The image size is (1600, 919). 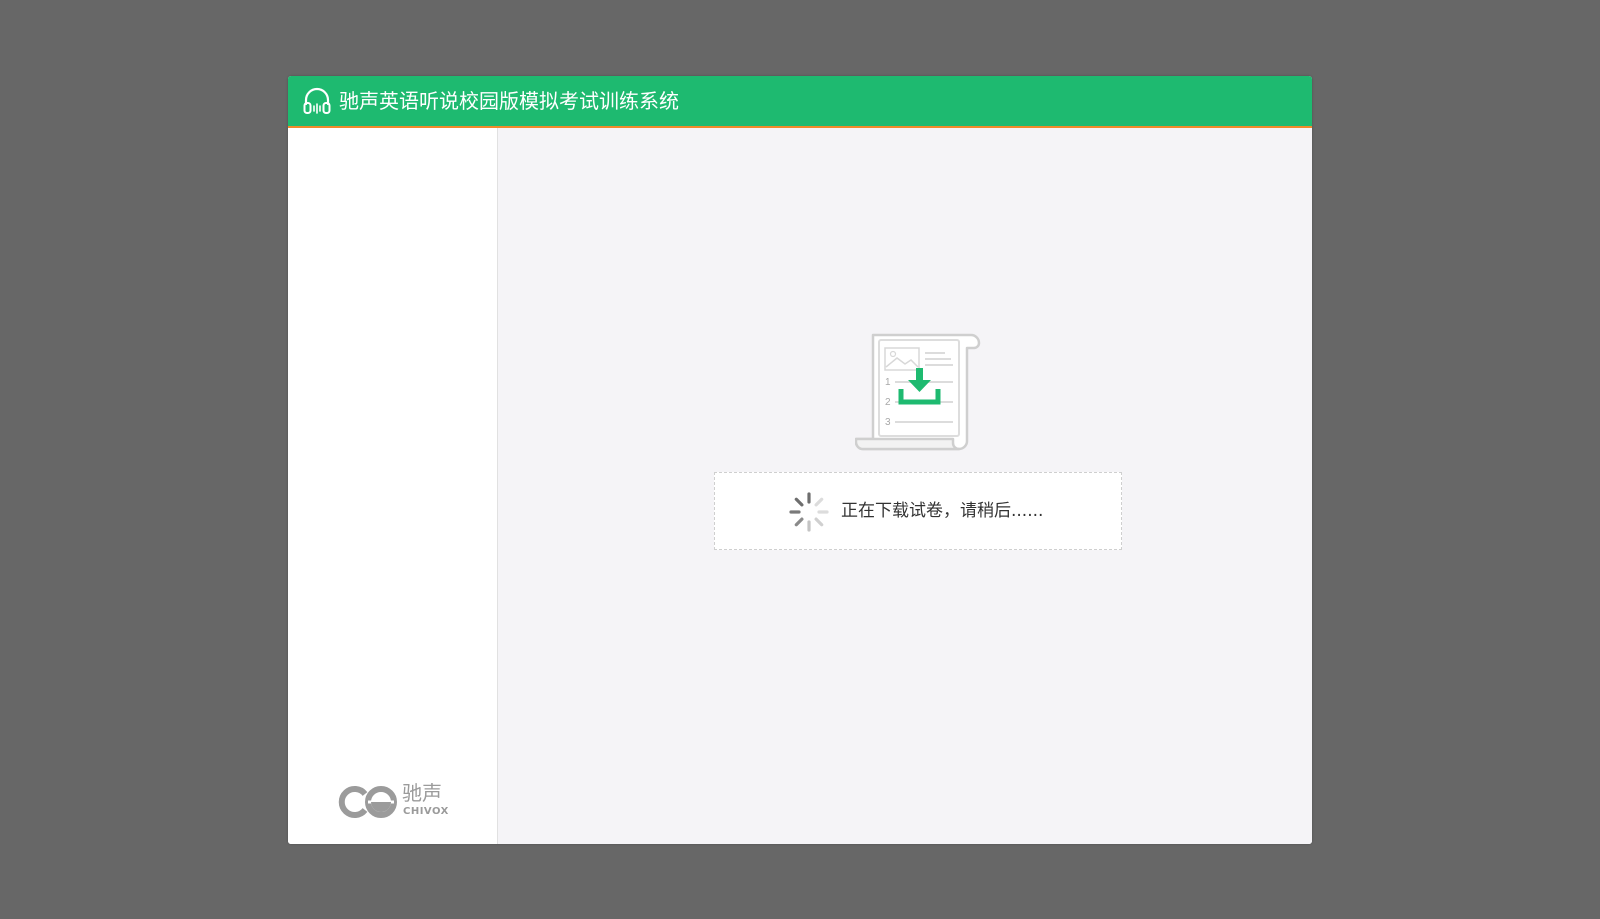 I want to click on chivox-logo-mark-icon, so click(x=367, y=802).